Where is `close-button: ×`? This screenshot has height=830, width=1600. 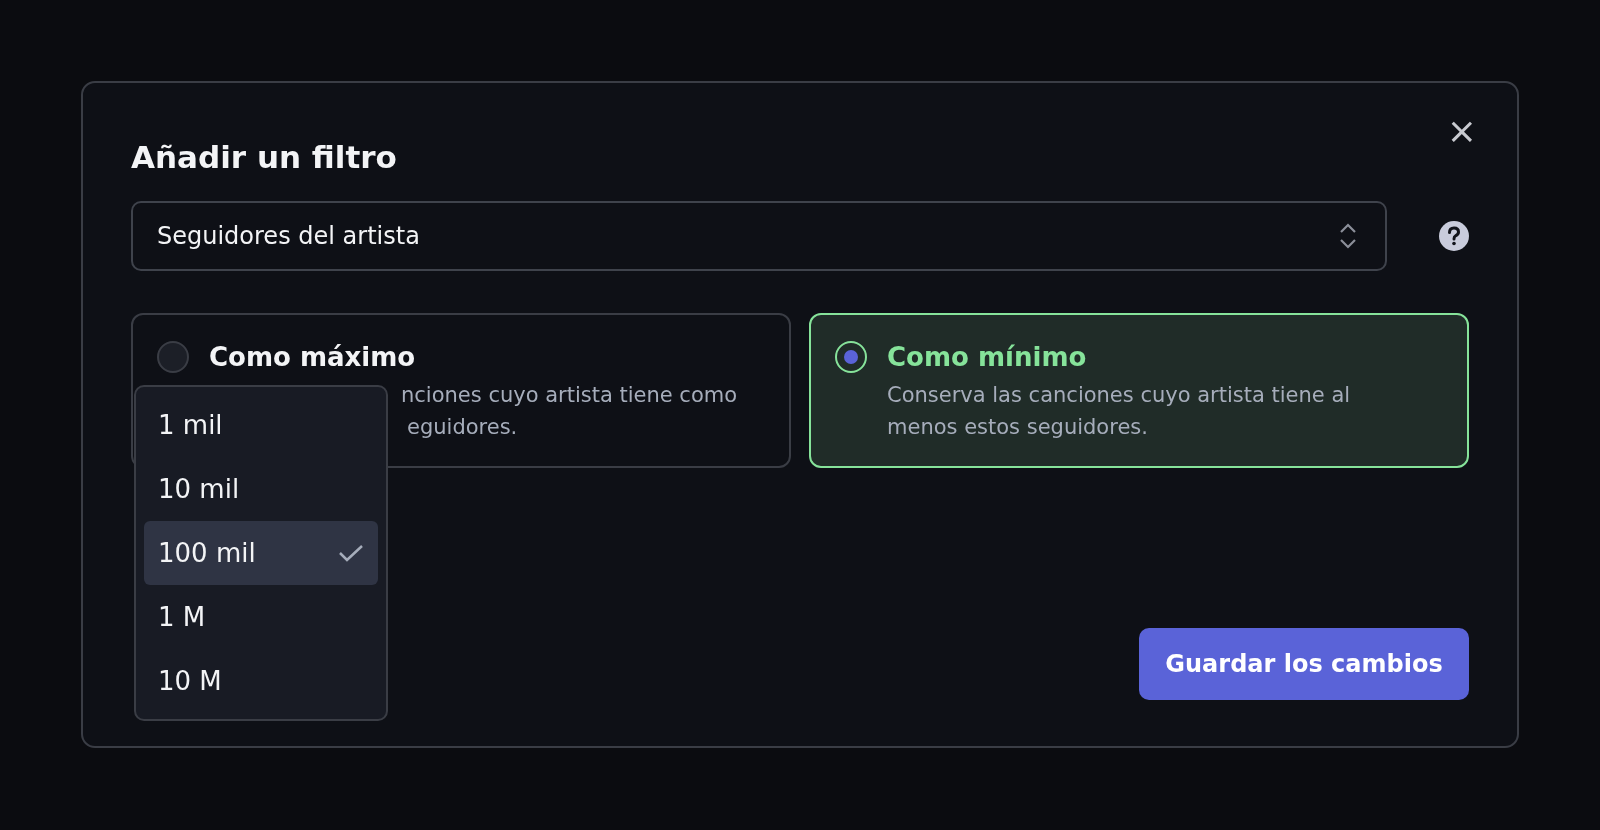
close-button: × is located at coordinates (1461, 131).